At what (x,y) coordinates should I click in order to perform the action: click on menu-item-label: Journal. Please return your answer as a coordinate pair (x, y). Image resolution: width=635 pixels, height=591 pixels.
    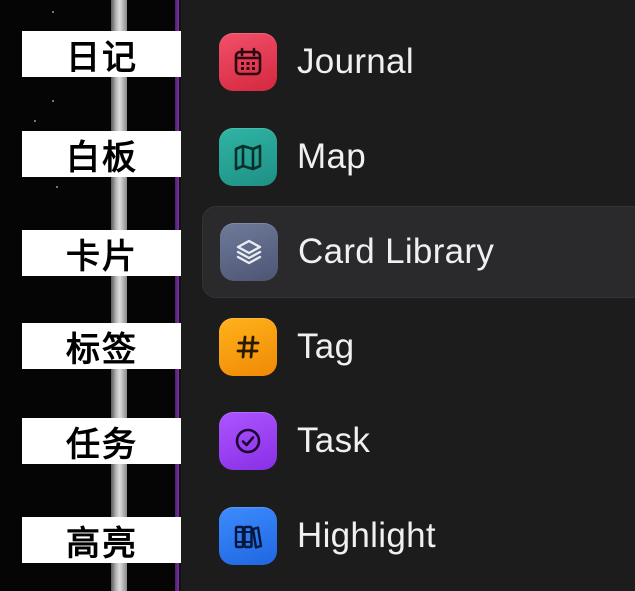
    Looking at the image, I should click on (355, 61).